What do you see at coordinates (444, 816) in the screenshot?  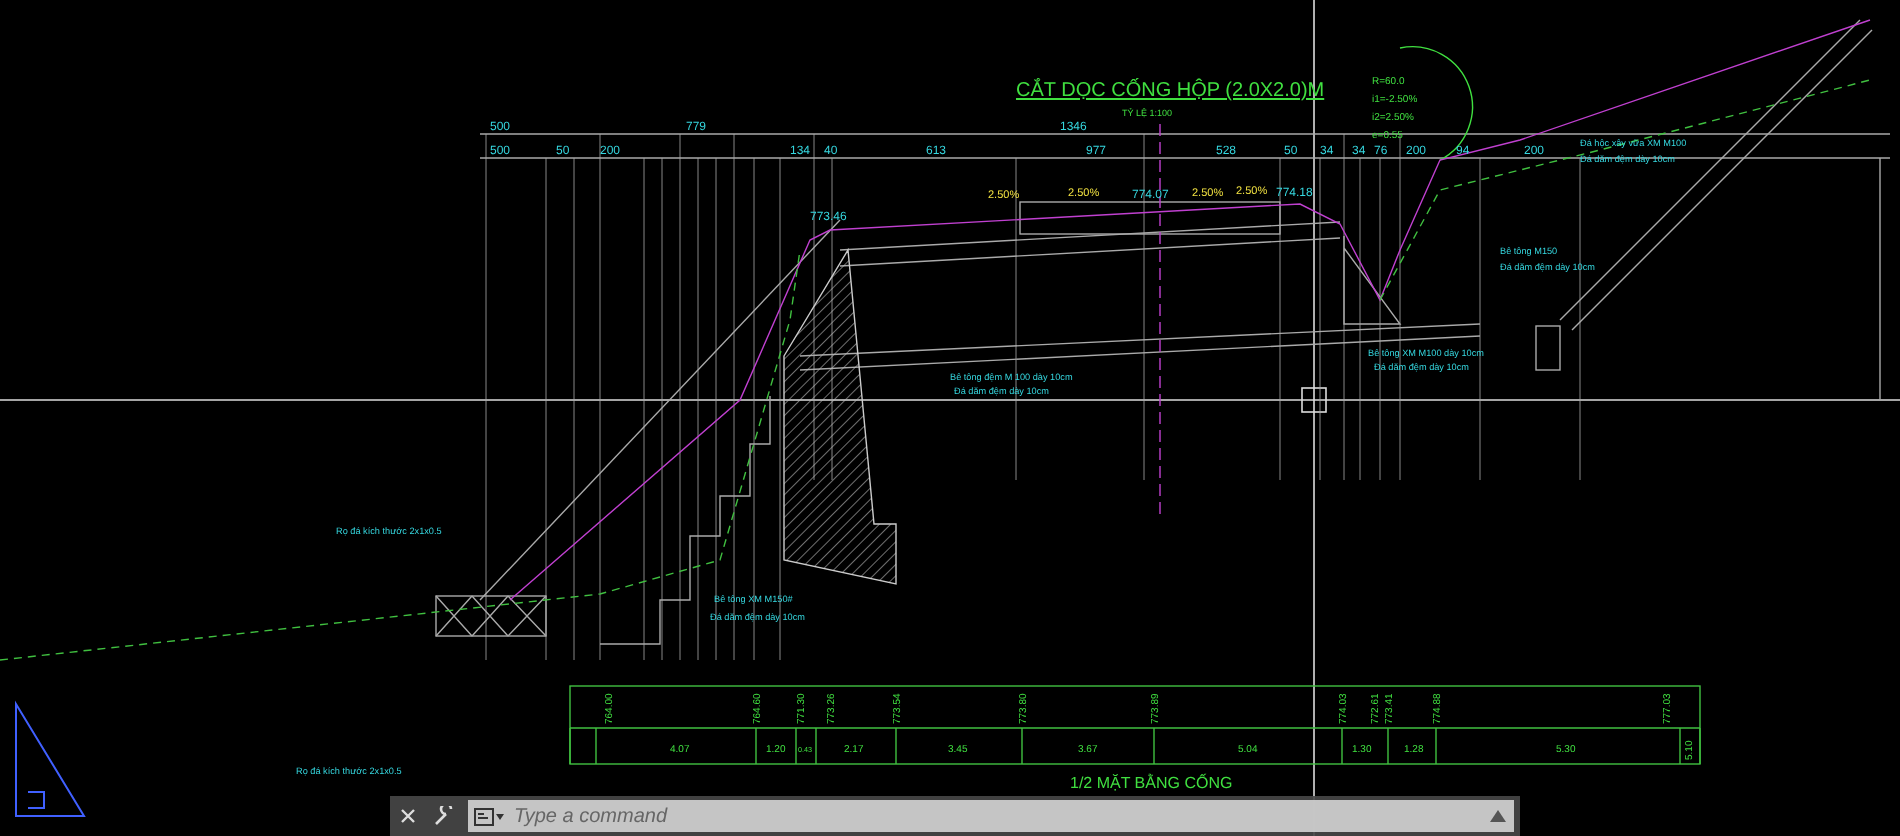 I see `wrench-icon` at bounding box center [444, 816].